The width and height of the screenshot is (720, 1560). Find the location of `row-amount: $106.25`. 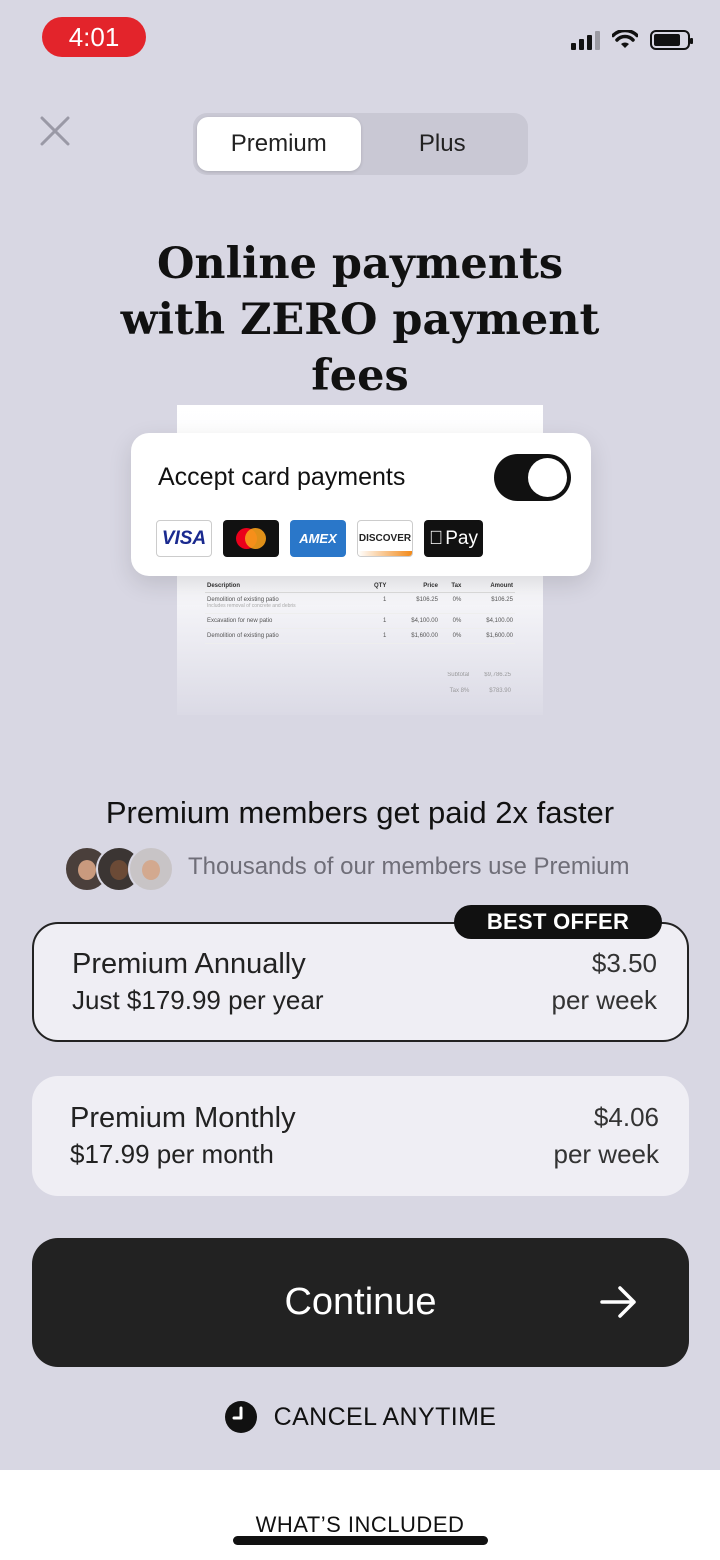

row-amount: $106.25 is located at coordinates (489, 603).